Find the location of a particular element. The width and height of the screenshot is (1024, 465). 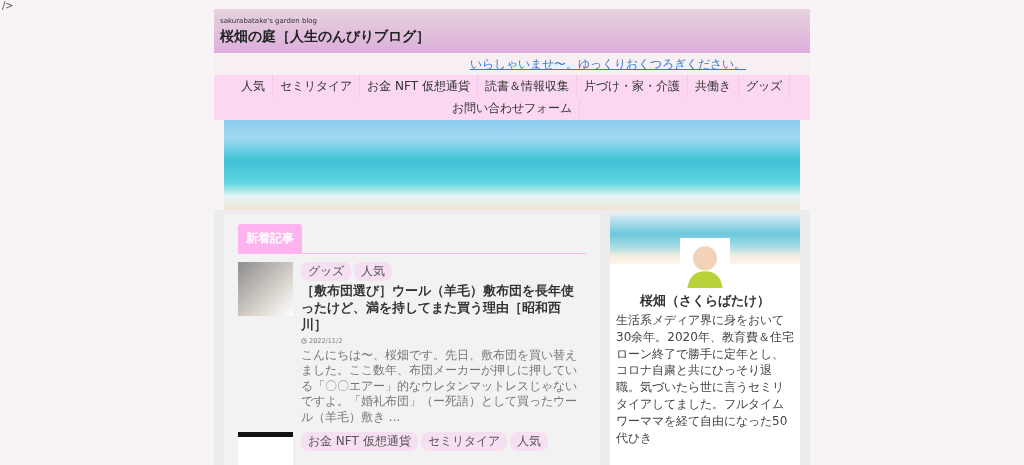

nav-item: グッズ is located at coordinates (764, 86).